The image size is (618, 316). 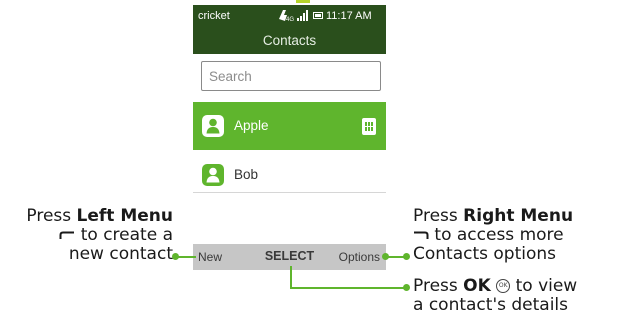 What do you see at coordinates (421, 235) in the screenshot?
I see `right-softkey-icon` at bounding box center [421, 235].